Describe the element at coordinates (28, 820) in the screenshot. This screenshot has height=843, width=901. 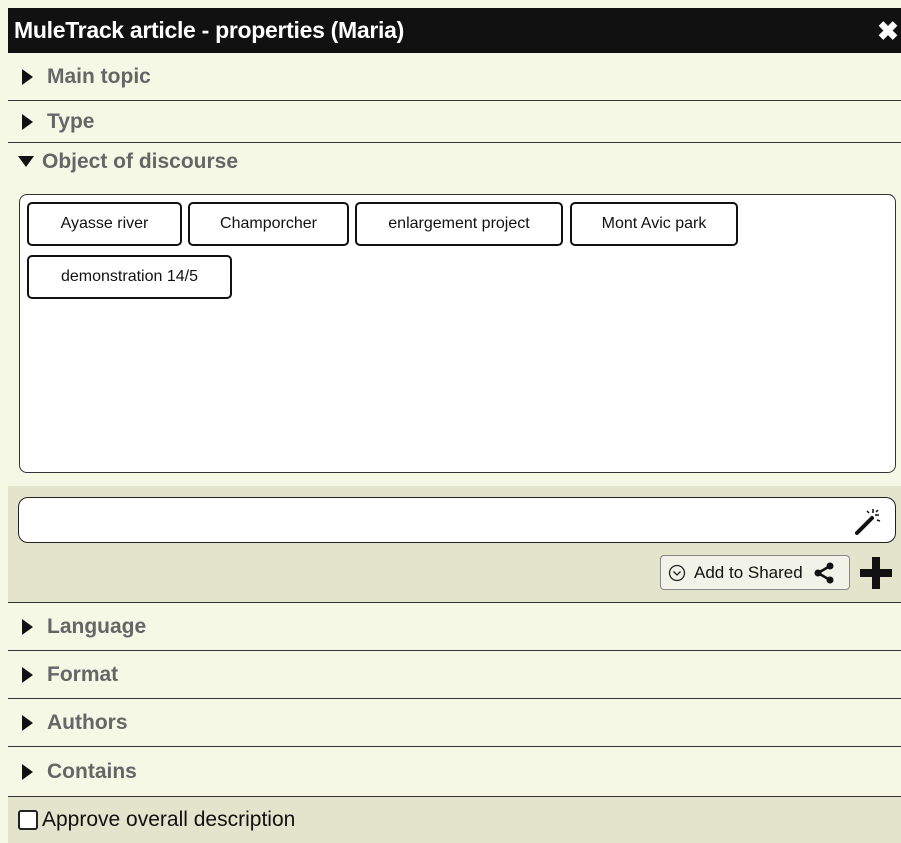
I see `approve-checkbox` at that location.